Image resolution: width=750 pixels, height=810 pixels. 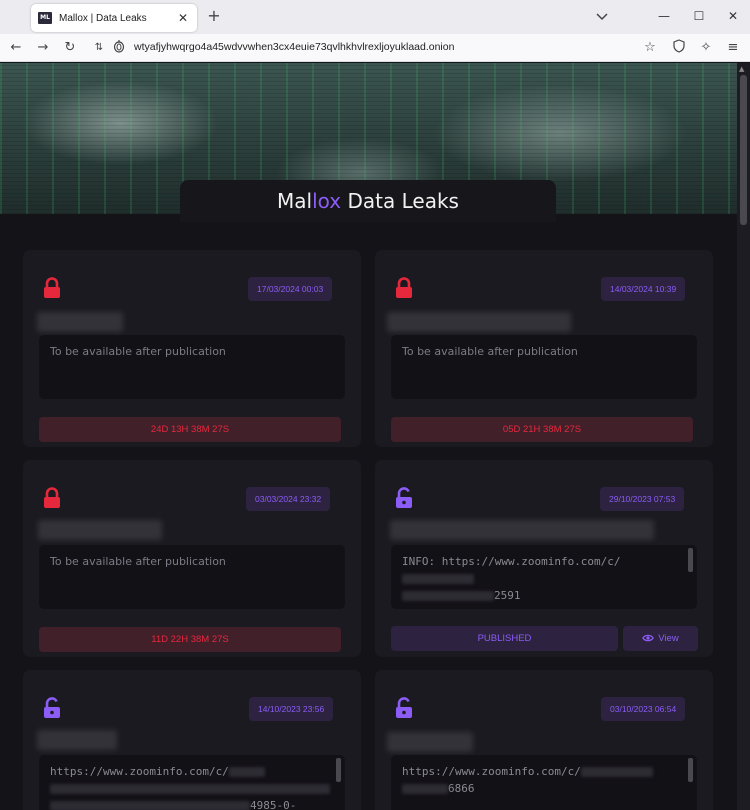 What do you see at coordinates (741, 69) in the screenshot?
I see `scroll-up-icon: ▲` at bounding box center [741, 69].